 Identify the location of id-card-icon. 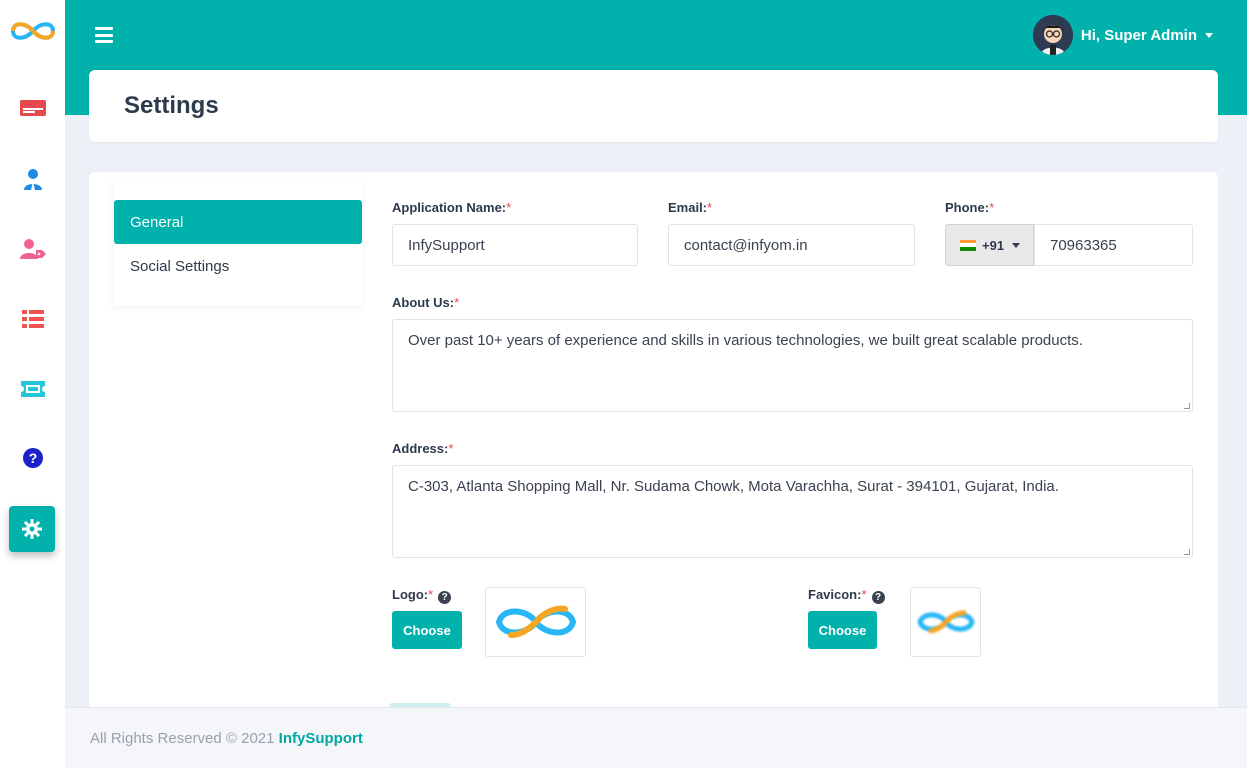
(32, 108).